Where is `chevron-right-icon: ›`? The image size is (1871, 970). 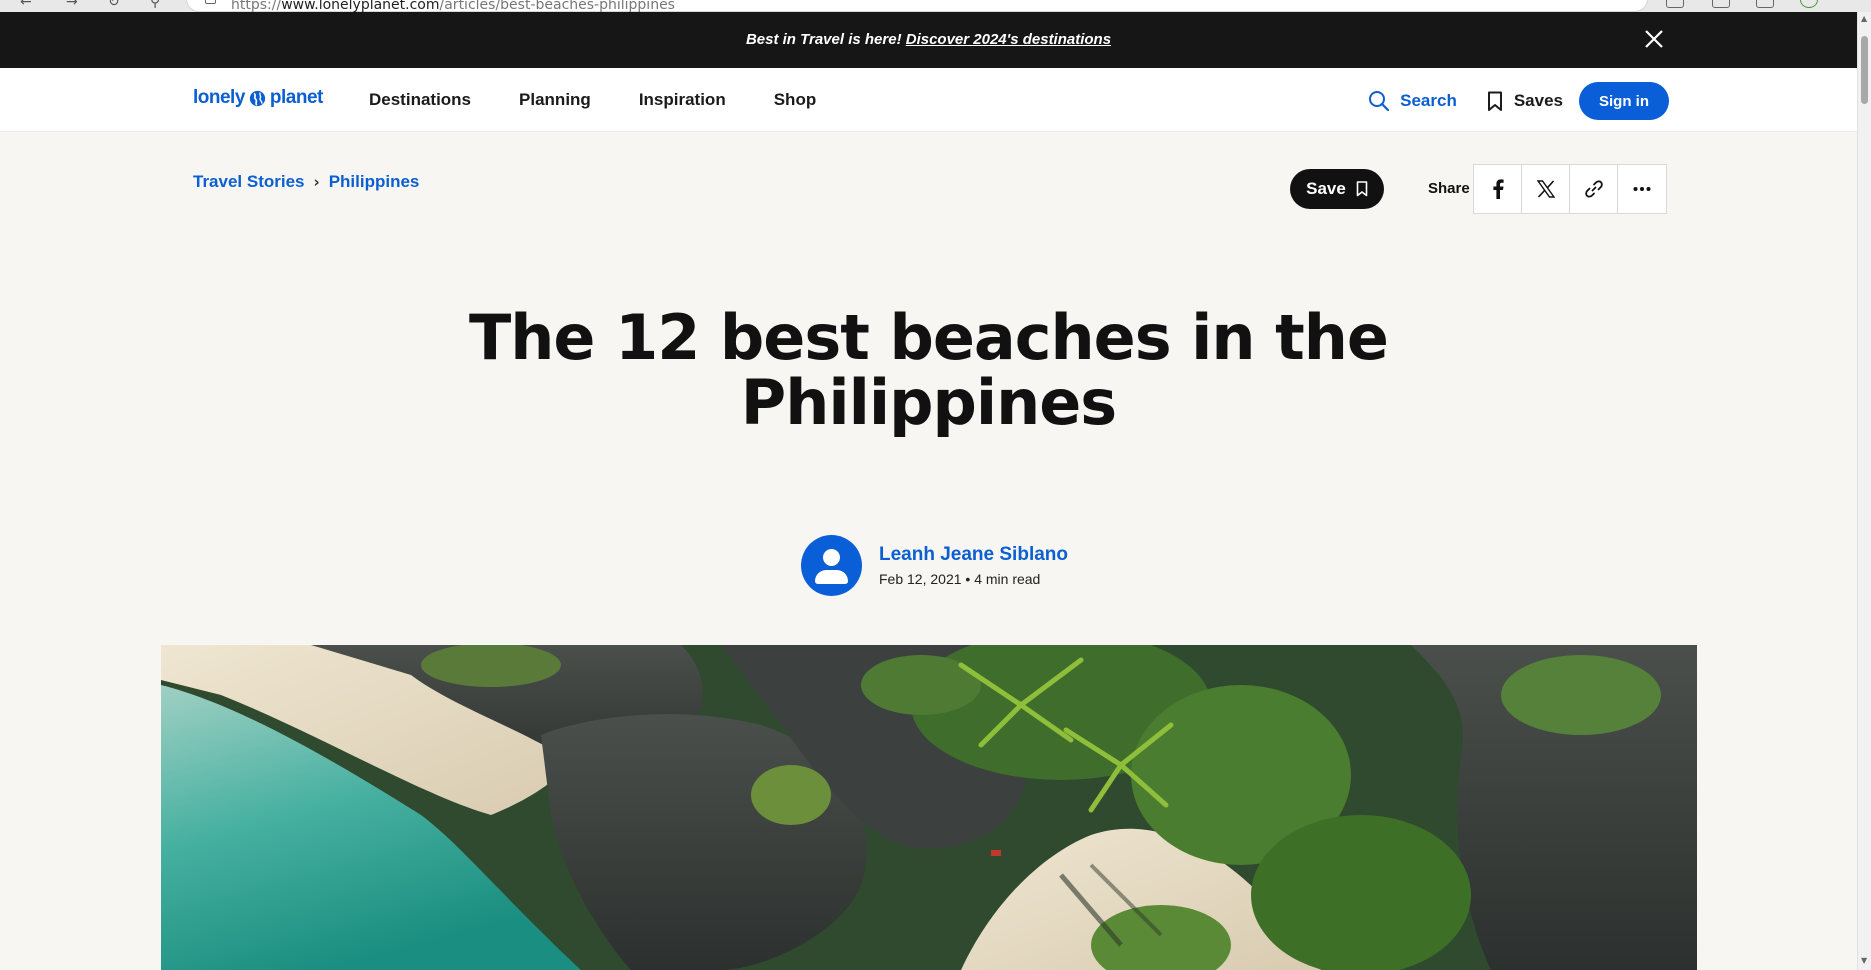
chevron-right-icon: › is located at coordinates (316, 182).